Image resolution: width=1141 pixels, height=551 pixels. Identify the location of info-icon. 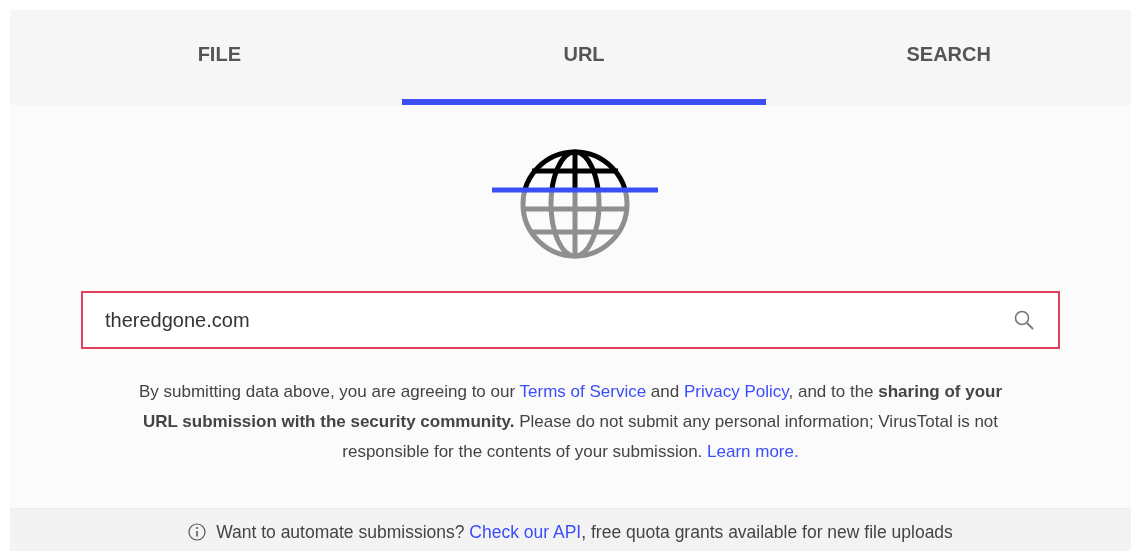
(197, 532).